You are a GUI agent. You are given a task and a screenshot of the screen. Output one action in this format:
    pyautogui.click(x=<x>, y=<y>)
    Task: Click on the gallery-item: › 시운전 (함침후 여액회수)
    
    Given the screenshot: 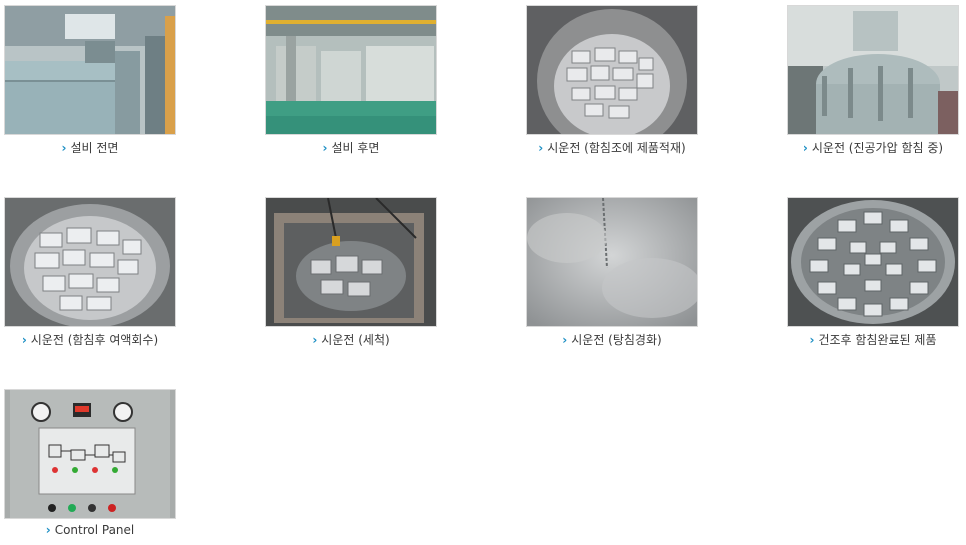 What is the action you would take?
    pyautogui.click(x=90, y=272)
    